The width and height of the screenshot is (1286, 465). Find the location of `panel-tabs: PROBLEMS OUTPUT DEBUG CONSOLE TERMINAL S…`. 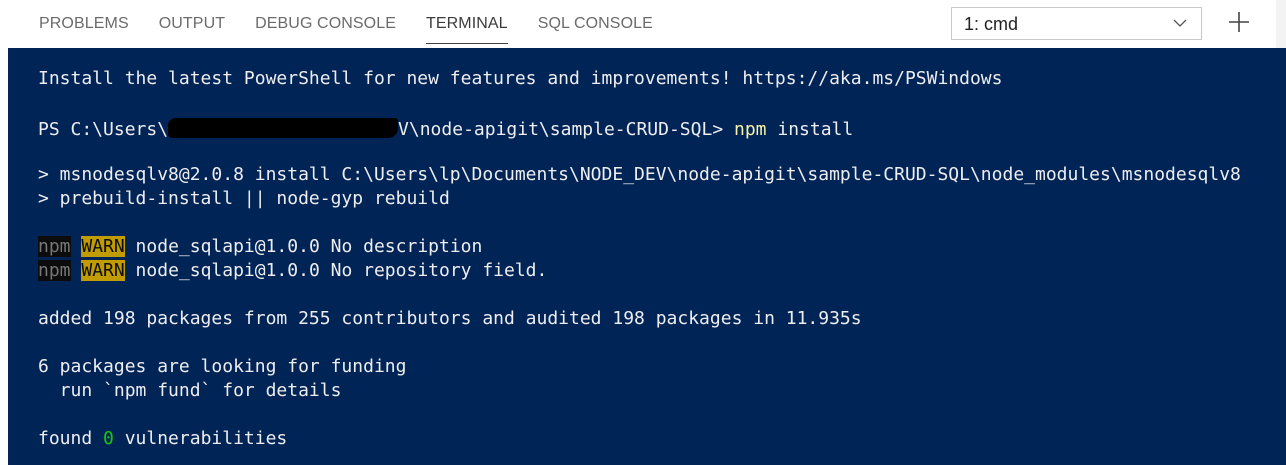

panel-tabs: PROBLEMS OUTPUT DEBUG CONSOLE TERMINAL S… is located at coordinates (346, 24).